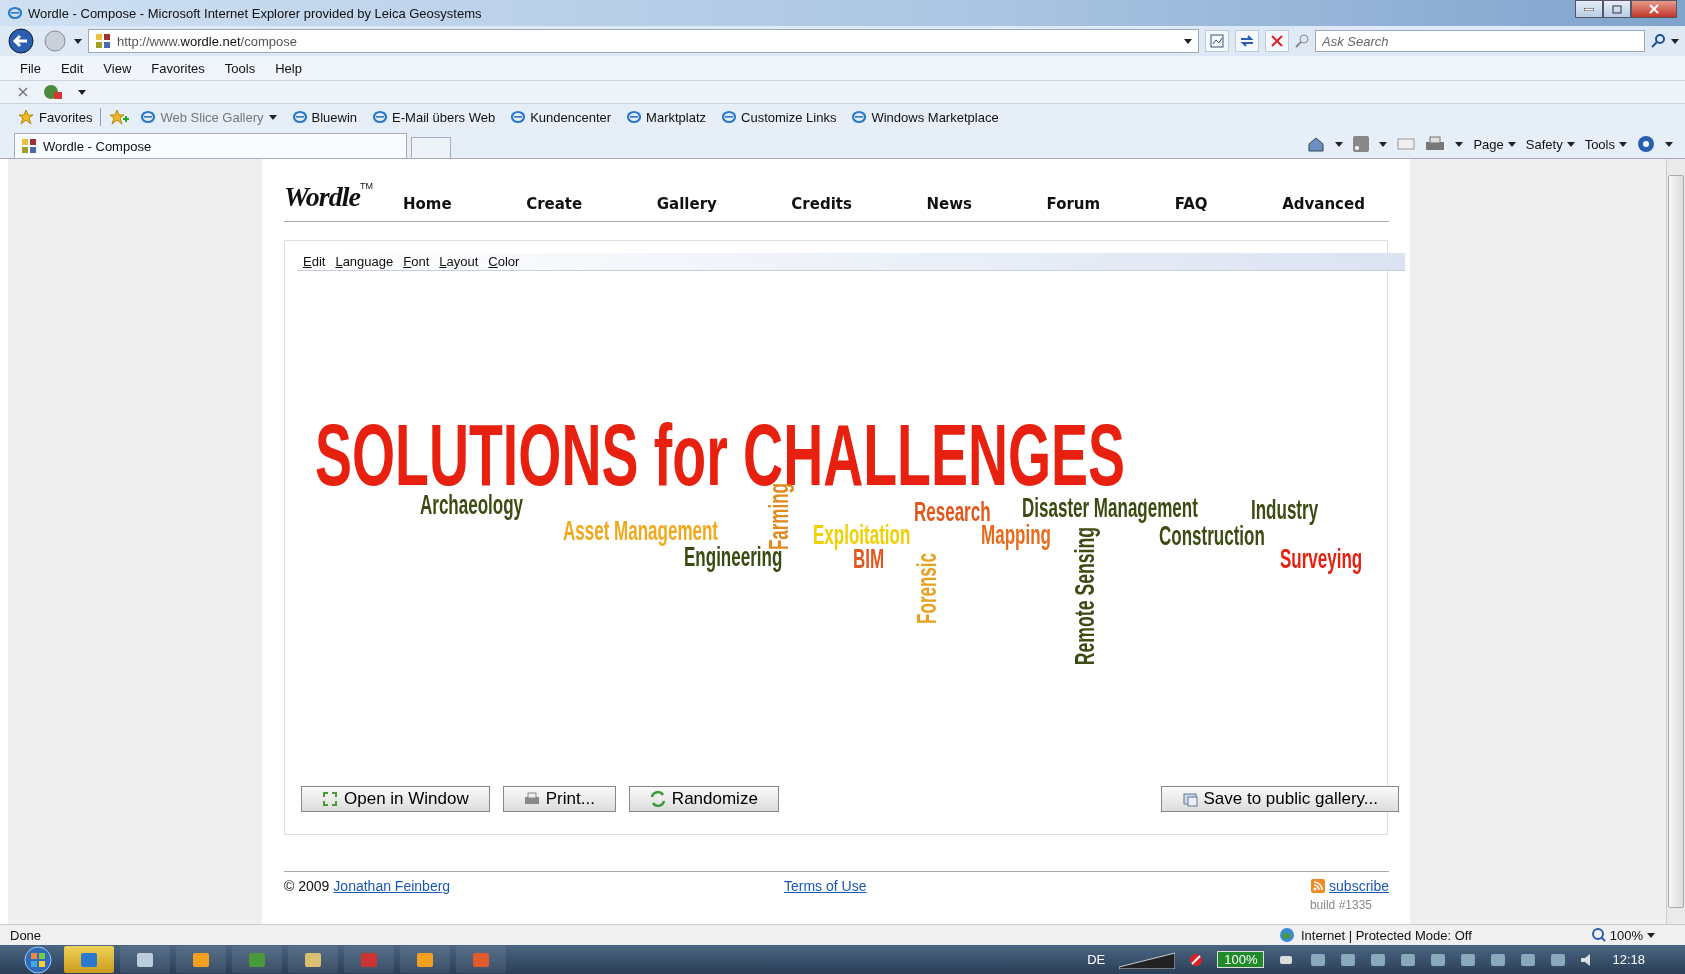  Describe the element at coordinates (1241, 959) in the screenshot. I see `battery-indicator: 100%` at that location.